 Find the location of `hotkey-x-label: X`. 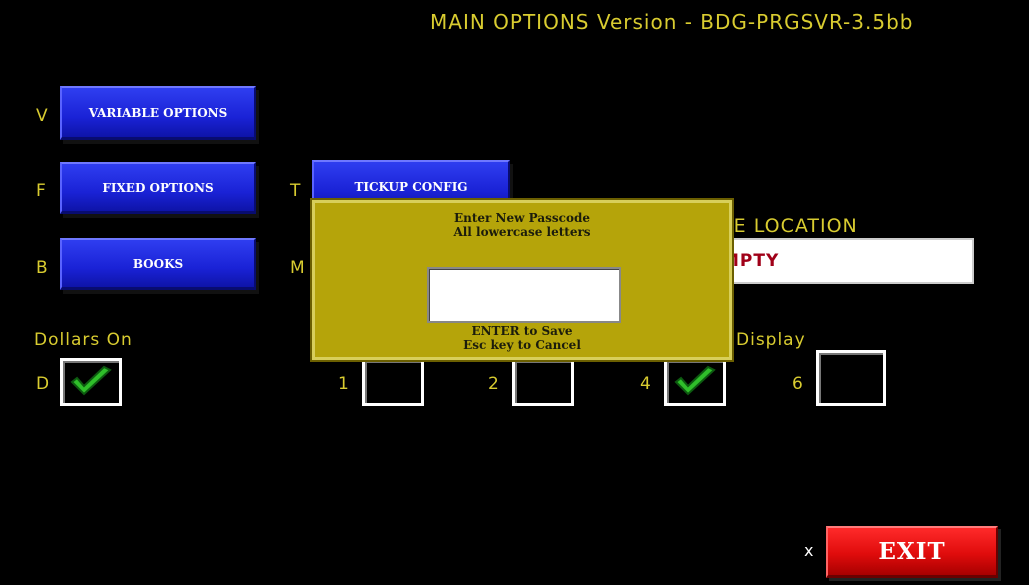

hotkey-x-label: X is located at coordinates (809, 550).